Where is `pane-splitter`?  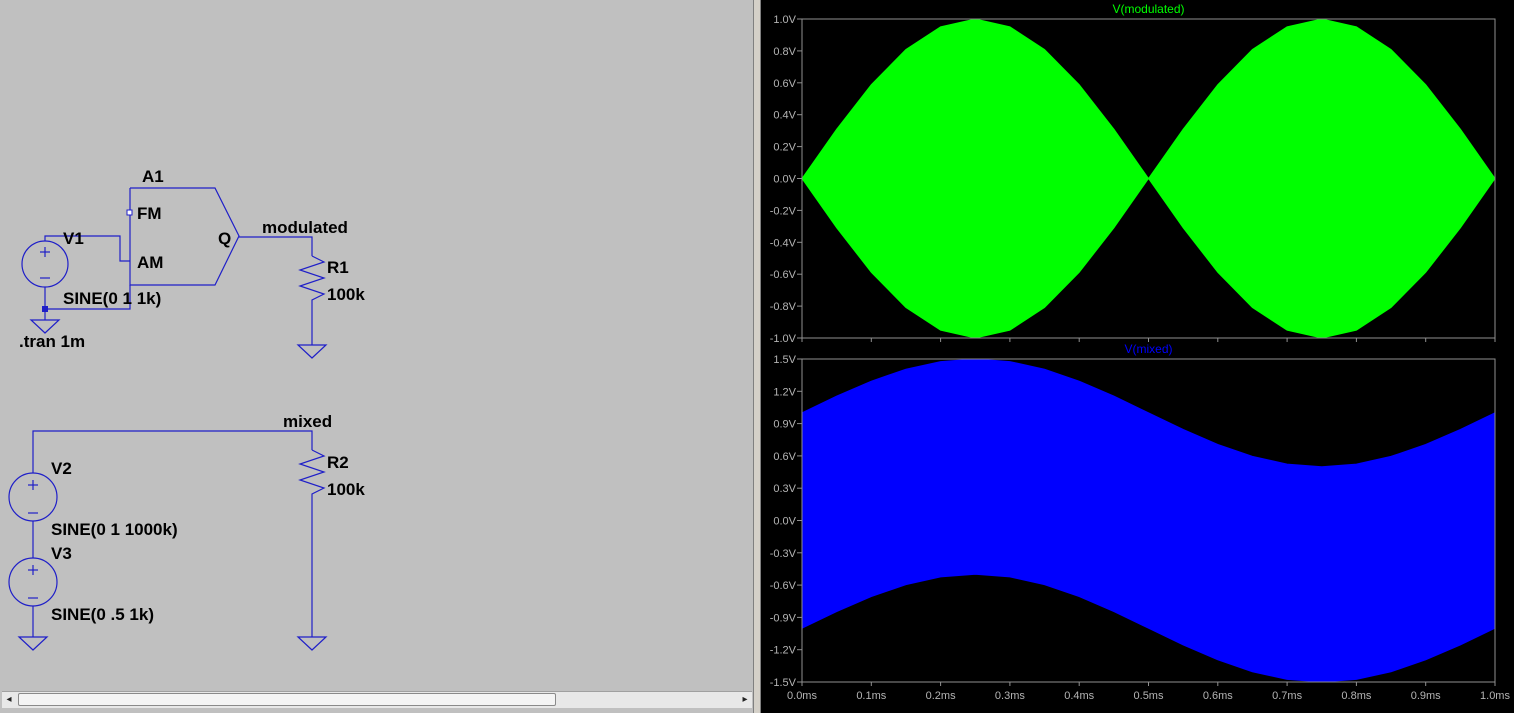 pane-splitter is located at coordinates (757, 356).